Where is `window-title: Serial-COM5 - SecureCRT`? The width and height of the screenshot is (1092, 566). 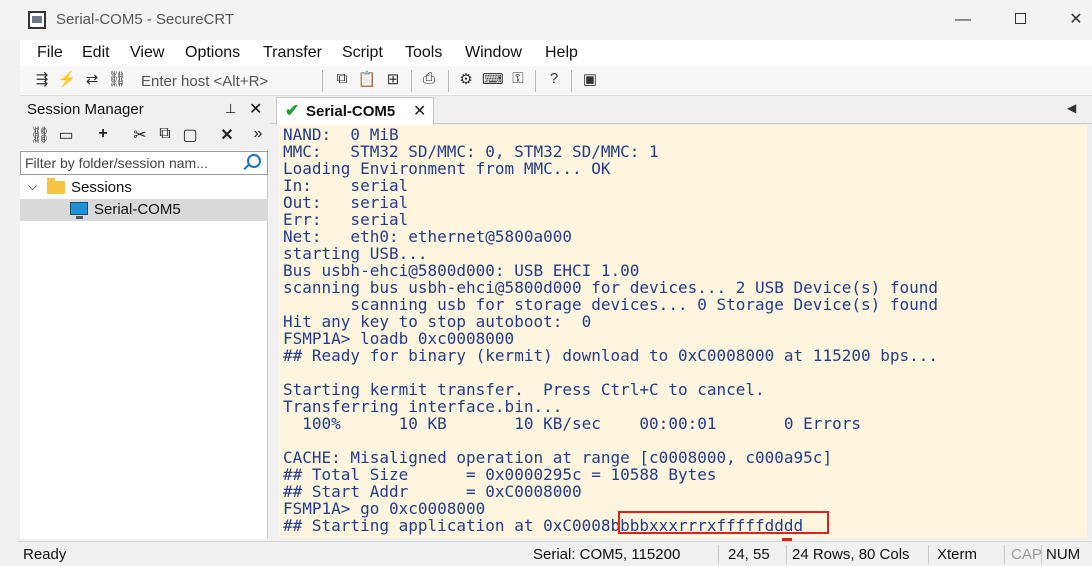
window-title: Serial-COM5 - SecureCRT is located at coordinates (145, 19).